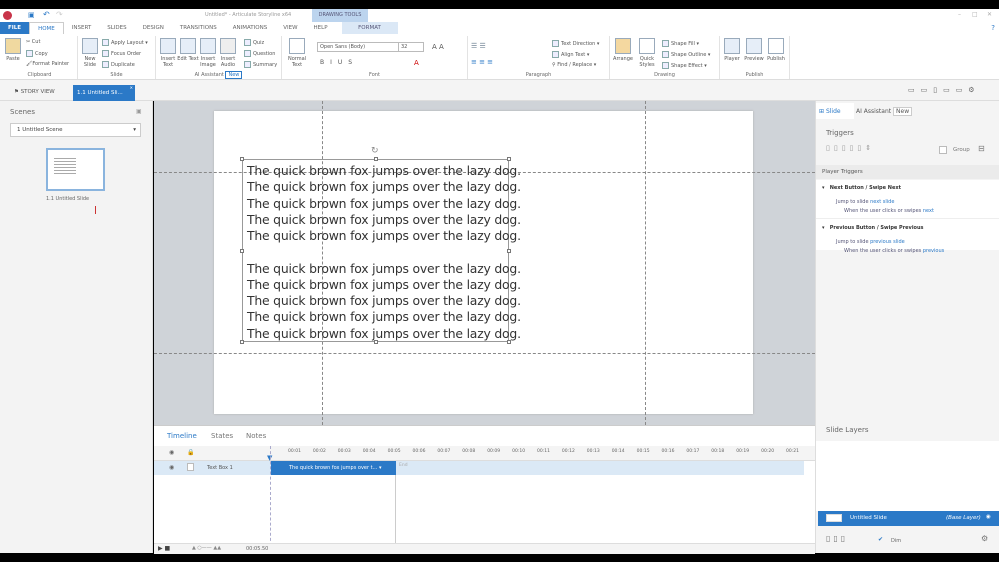 Image resolution: width=999 pixels, height=562 pixels. Describe the element at coordinates (835, 111) in the screenshot. I see `tab-slide: ⊞ Slide` at that location.